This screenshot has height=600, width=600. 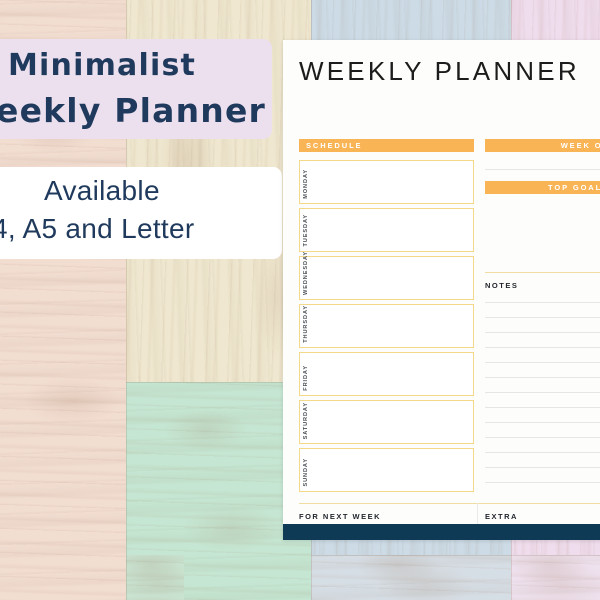 What do you see at coordinates (501, 516) in the screenshot?
I see `extra-header: EXTRA` at bounding box center [501, 516].